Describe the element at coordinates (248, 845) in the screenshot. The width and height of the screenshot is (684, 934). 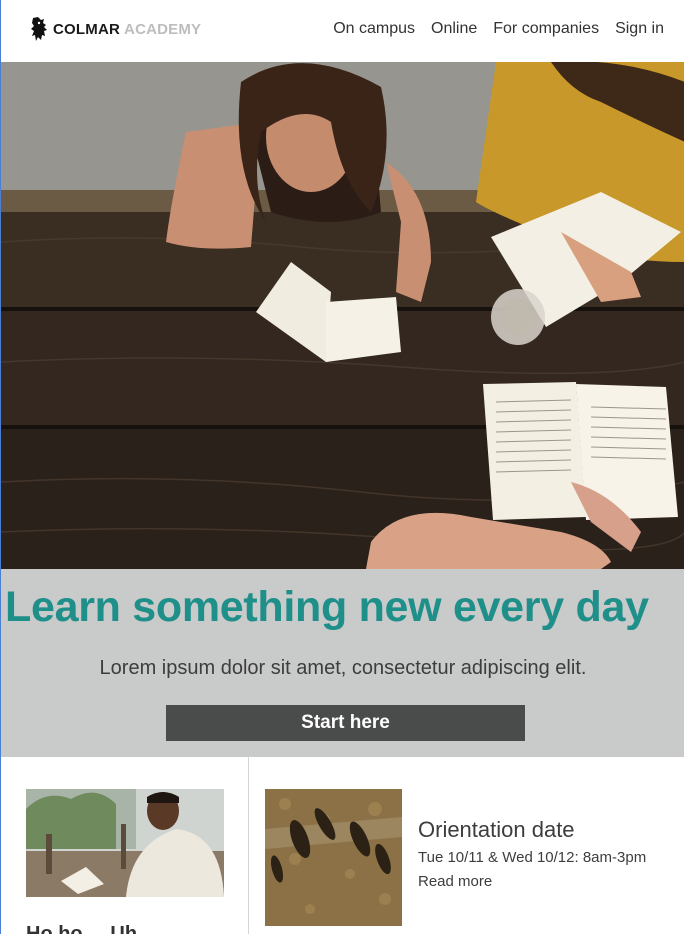
I see `column-divider` at that location.